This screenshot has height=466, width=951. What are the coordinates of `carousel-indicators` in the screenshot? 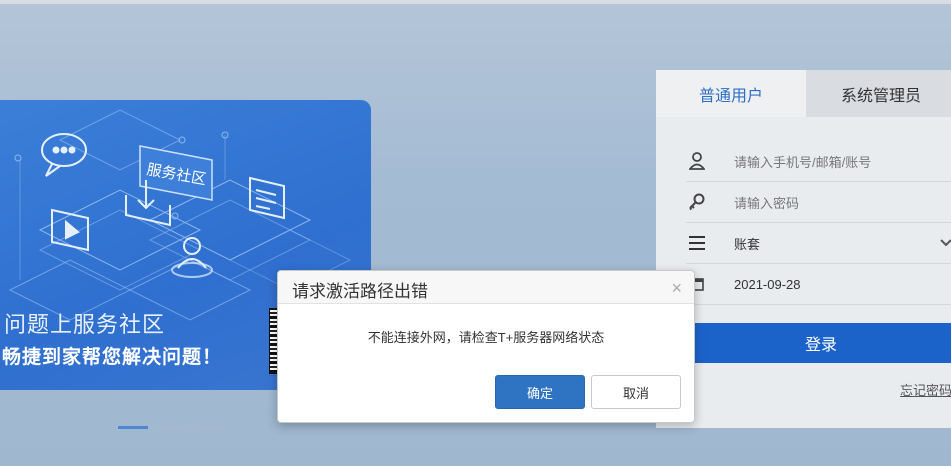 It's located at (171, 427).